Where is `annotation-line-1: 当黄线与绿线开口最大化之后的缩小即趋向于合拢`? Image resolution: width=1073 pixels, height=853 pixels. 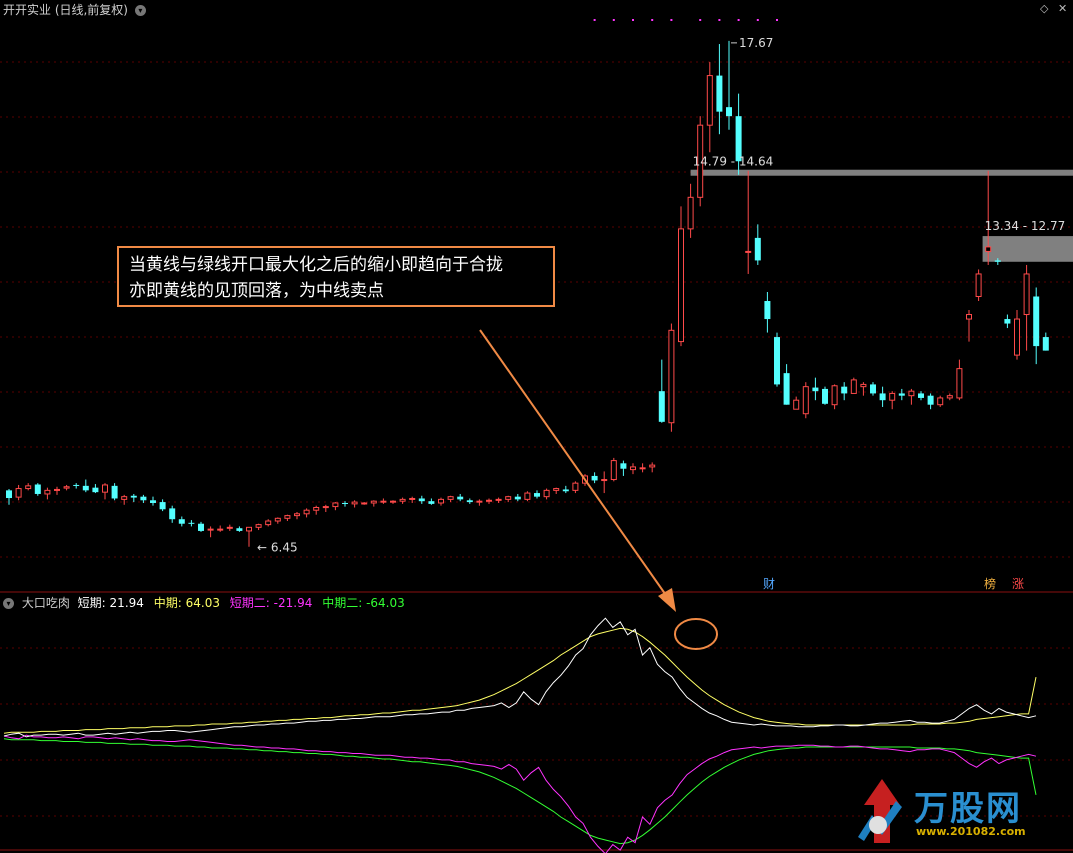 annotation-line-1: 当黄线与绿线开口最大化之后的缩小即趋向于合拢 is located at coordinates (316, 265).